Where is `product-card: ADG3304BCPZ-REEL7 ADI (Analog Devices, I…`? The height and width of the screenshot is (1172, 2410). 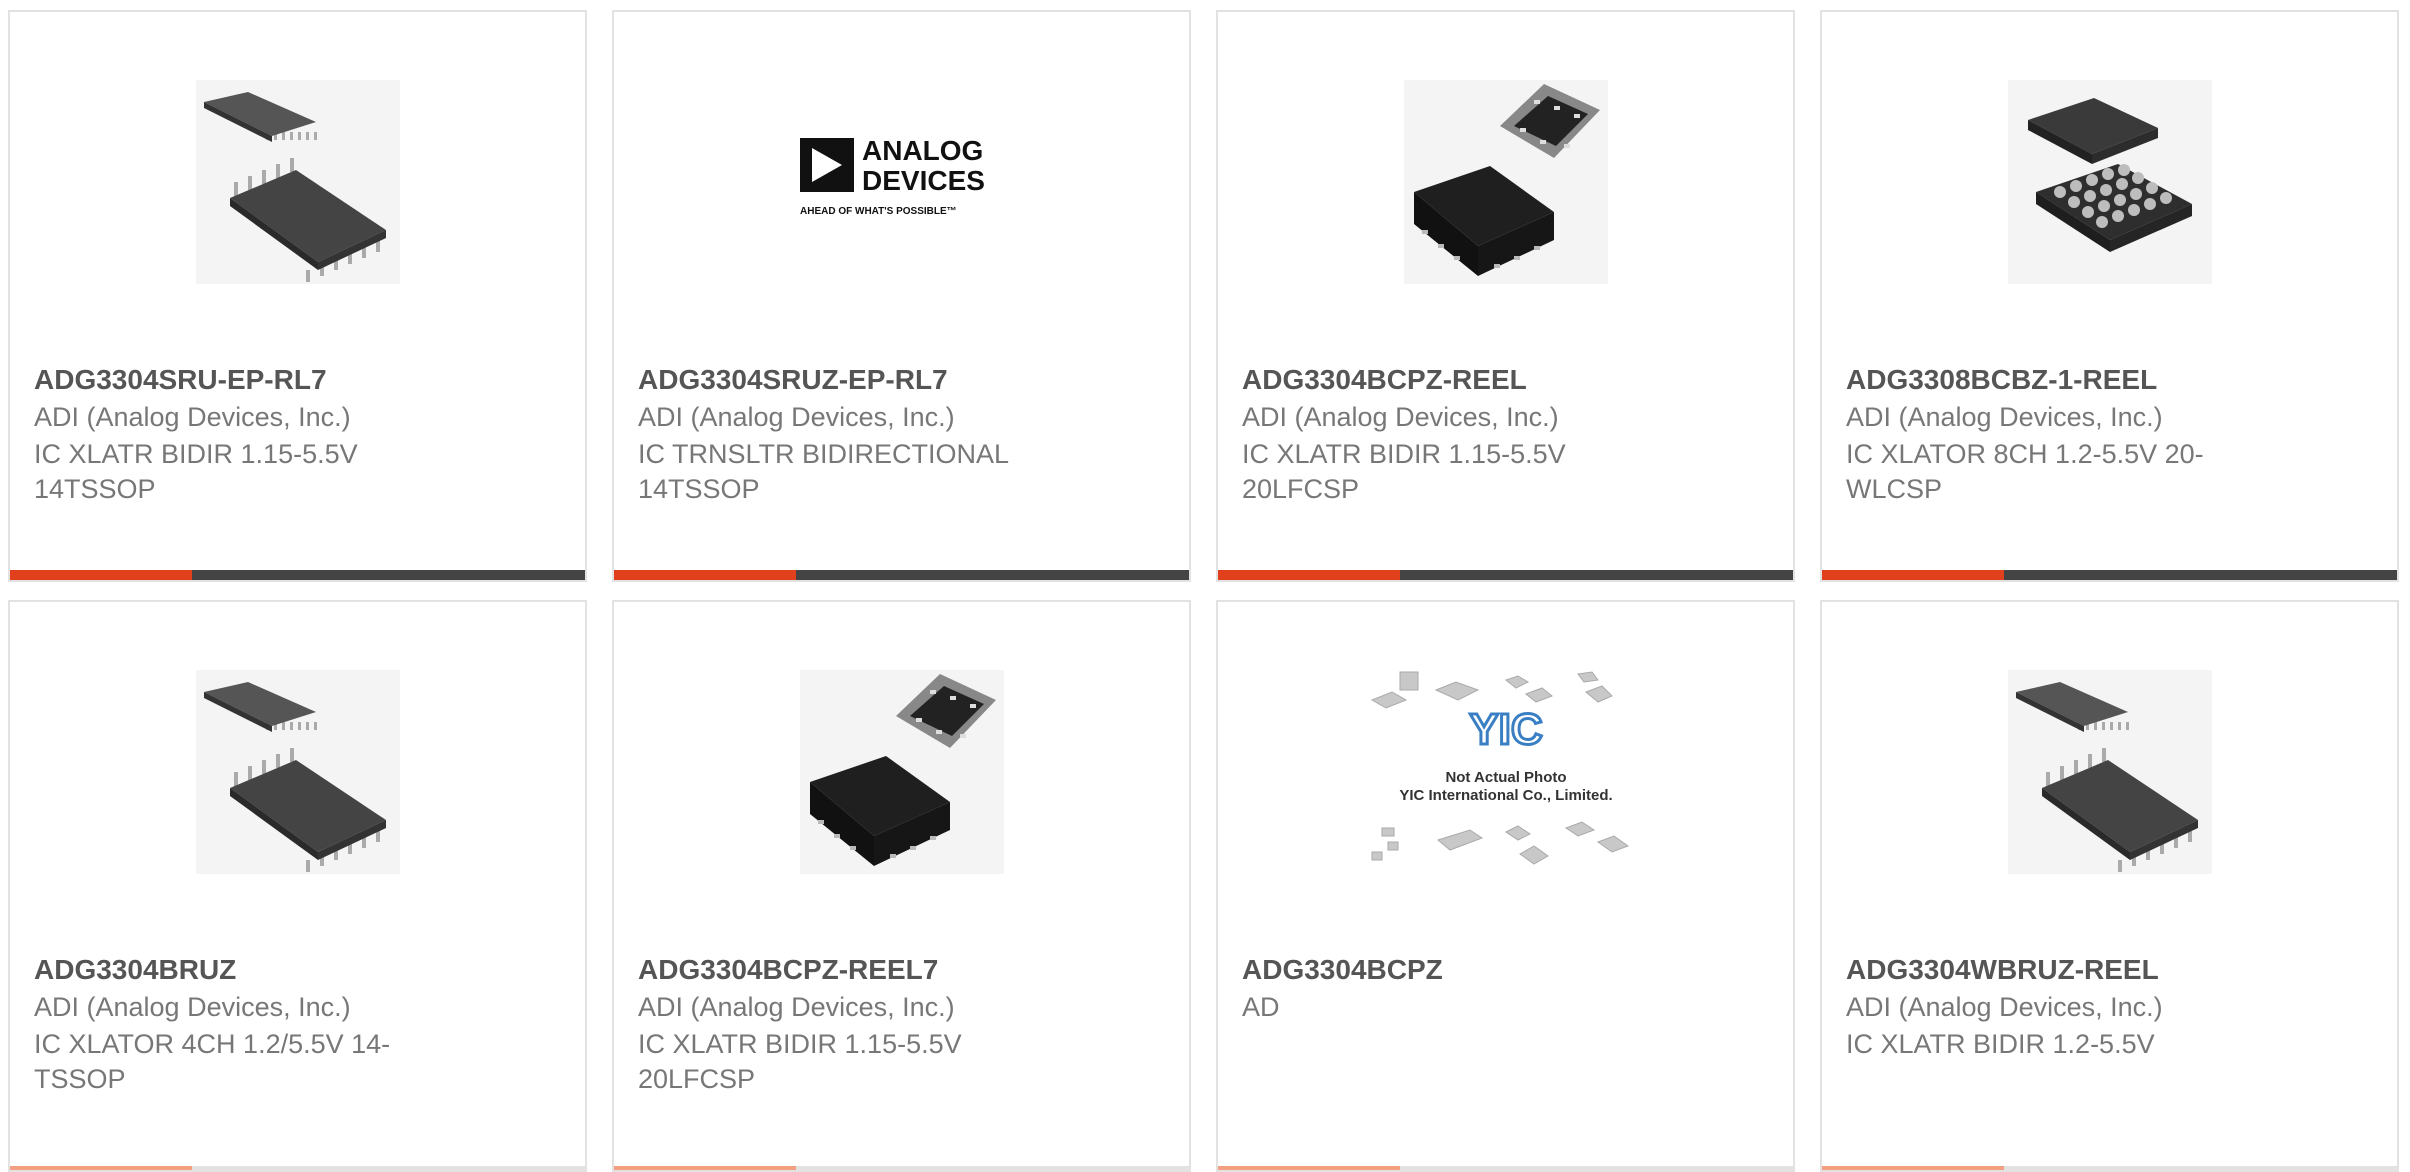
product-card: ADG3304BCPZ-REEL7 ADI (Analog Devices, I… is located at coordinates (901, 886).